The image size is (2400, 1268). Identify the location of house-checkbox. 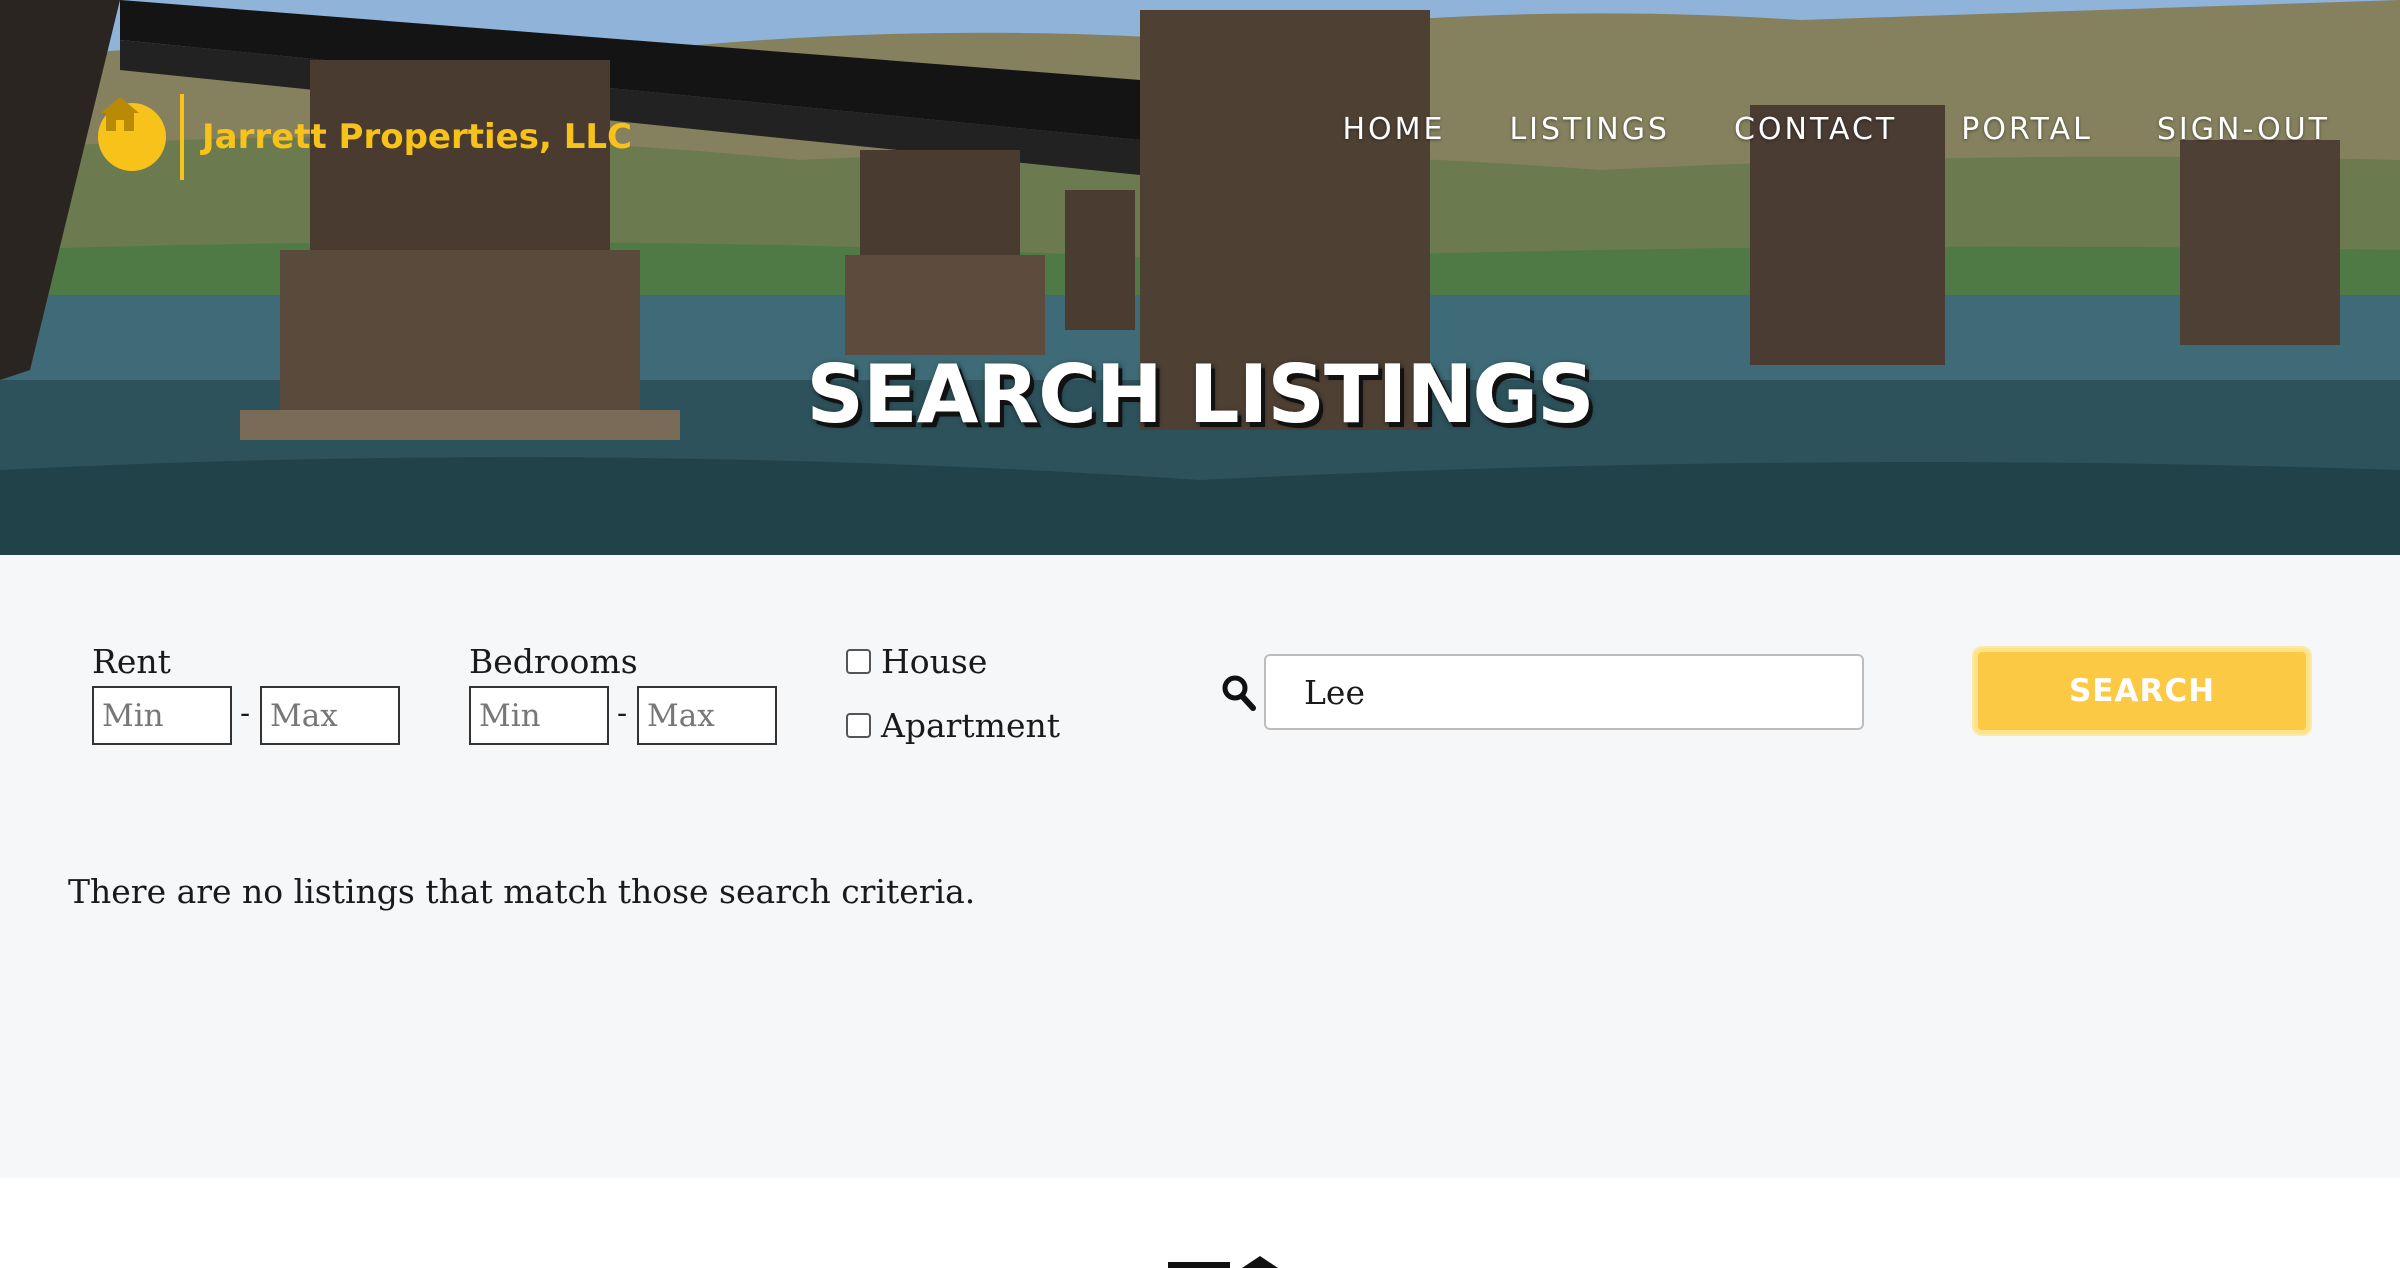
(858, 661).